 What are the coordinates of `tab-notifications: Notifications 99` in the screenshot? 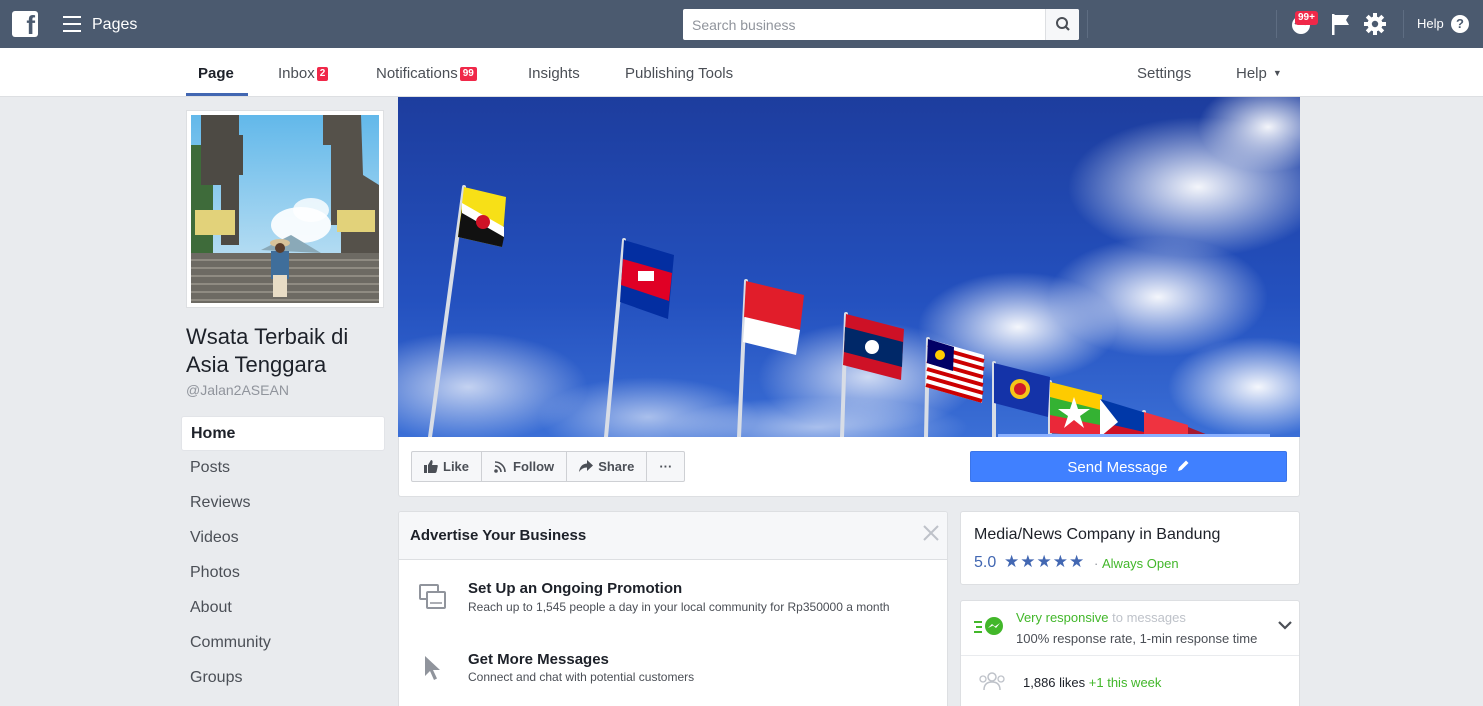 It's located at (426, 73).